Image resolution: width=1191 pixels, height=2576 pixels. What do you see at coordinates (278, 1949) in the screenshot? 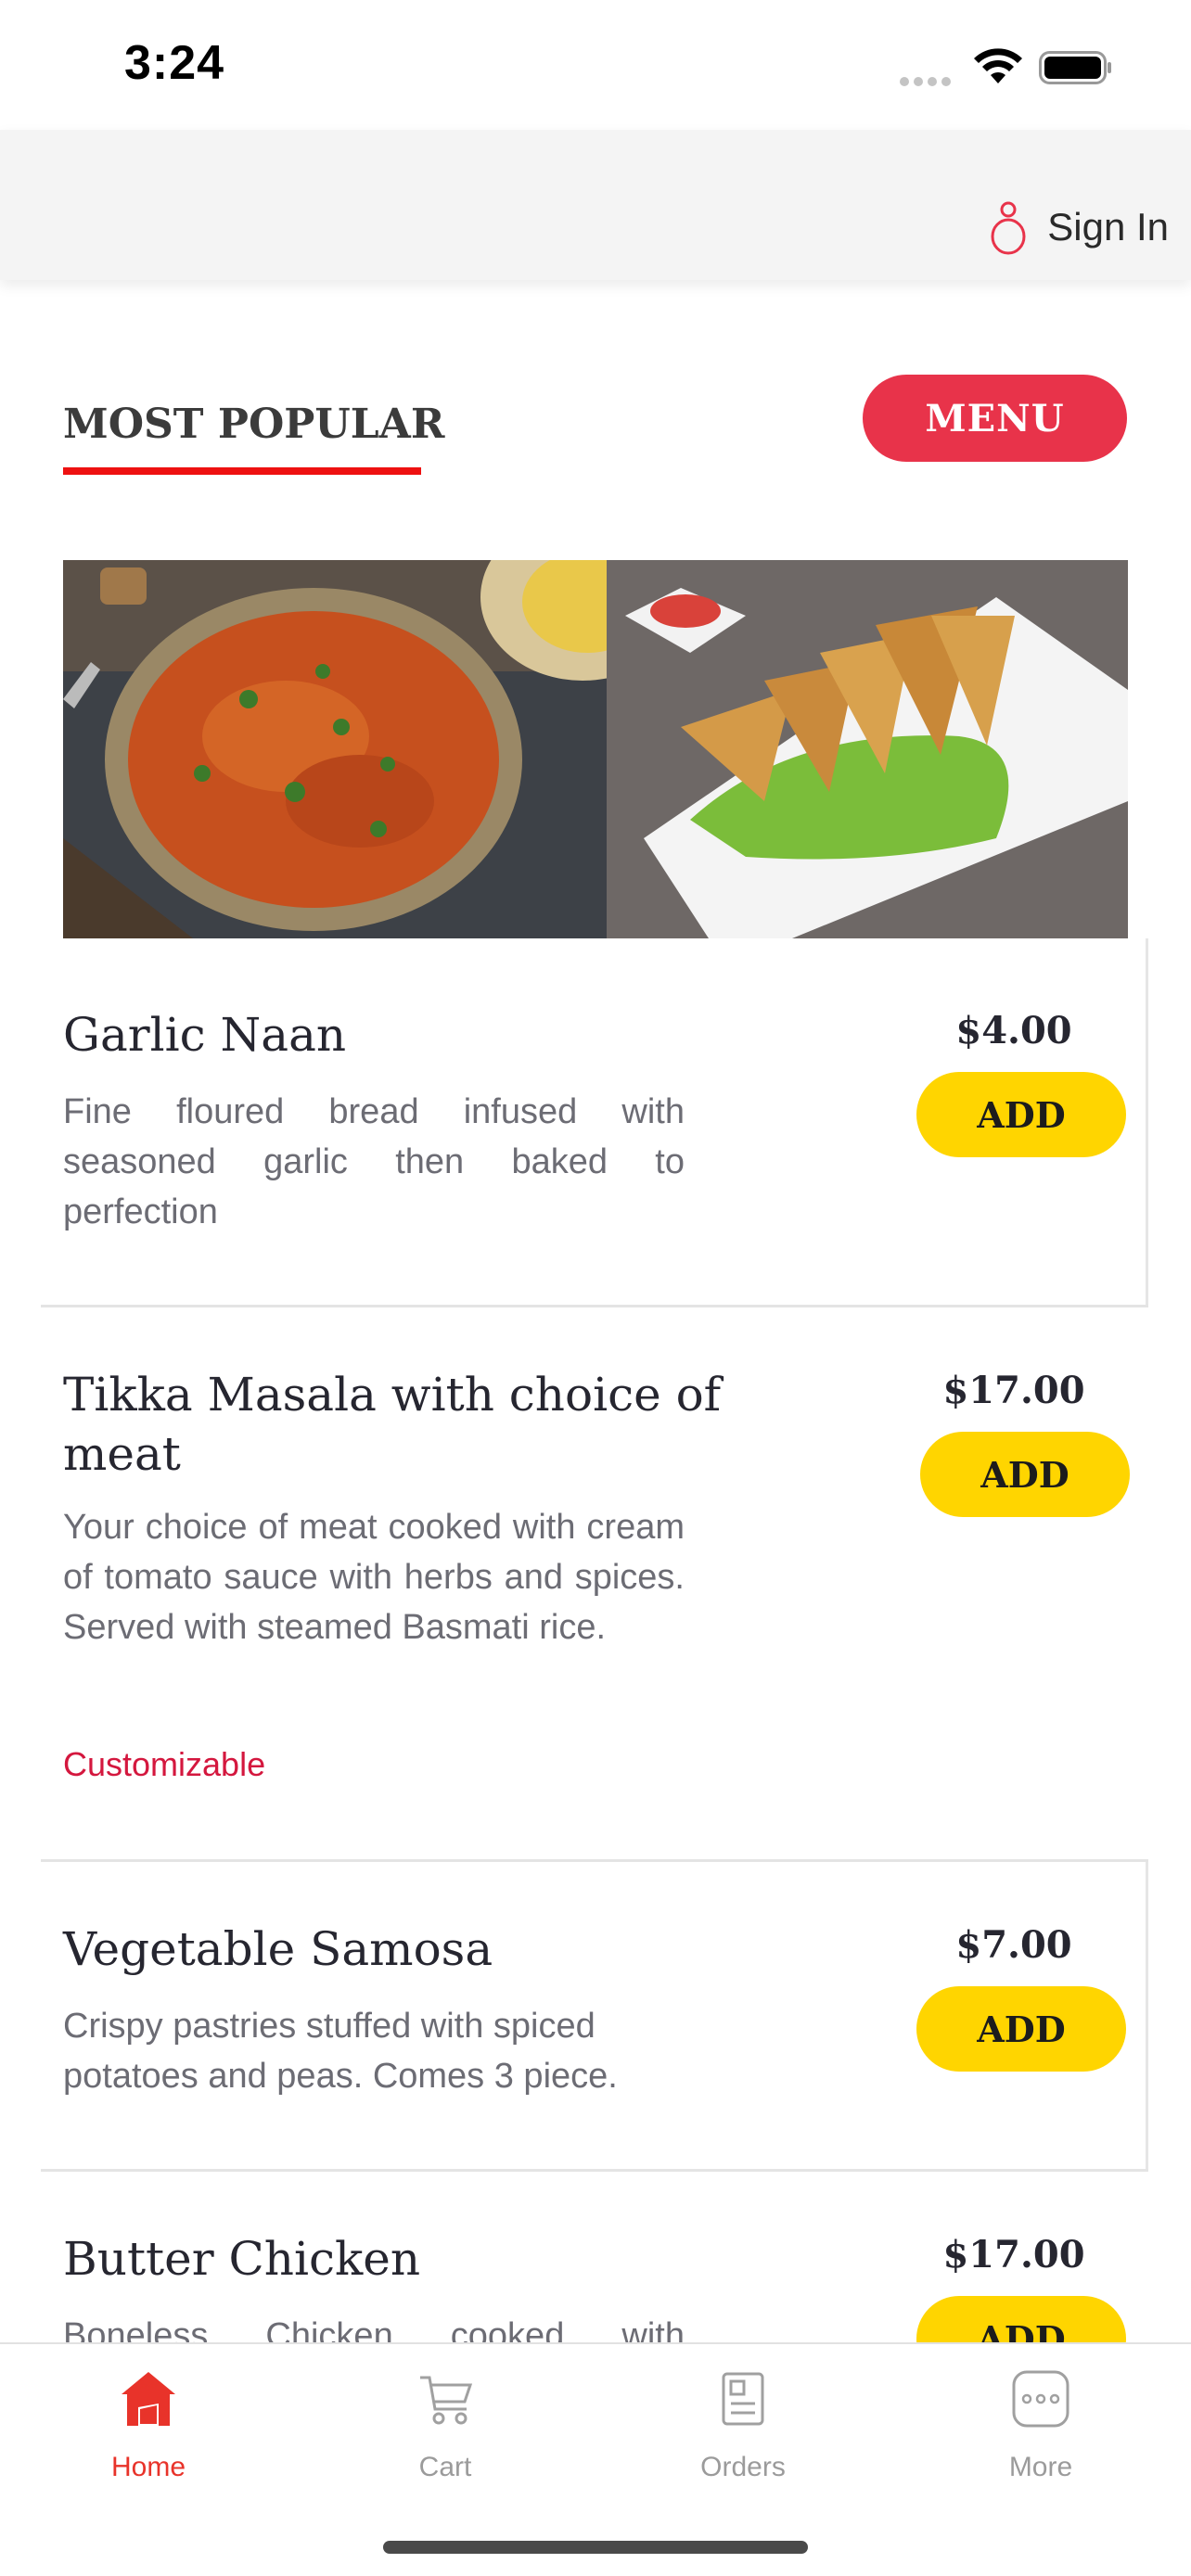
I see `item-name: Vegetable Samosa` at bounding box center [278, 1949].